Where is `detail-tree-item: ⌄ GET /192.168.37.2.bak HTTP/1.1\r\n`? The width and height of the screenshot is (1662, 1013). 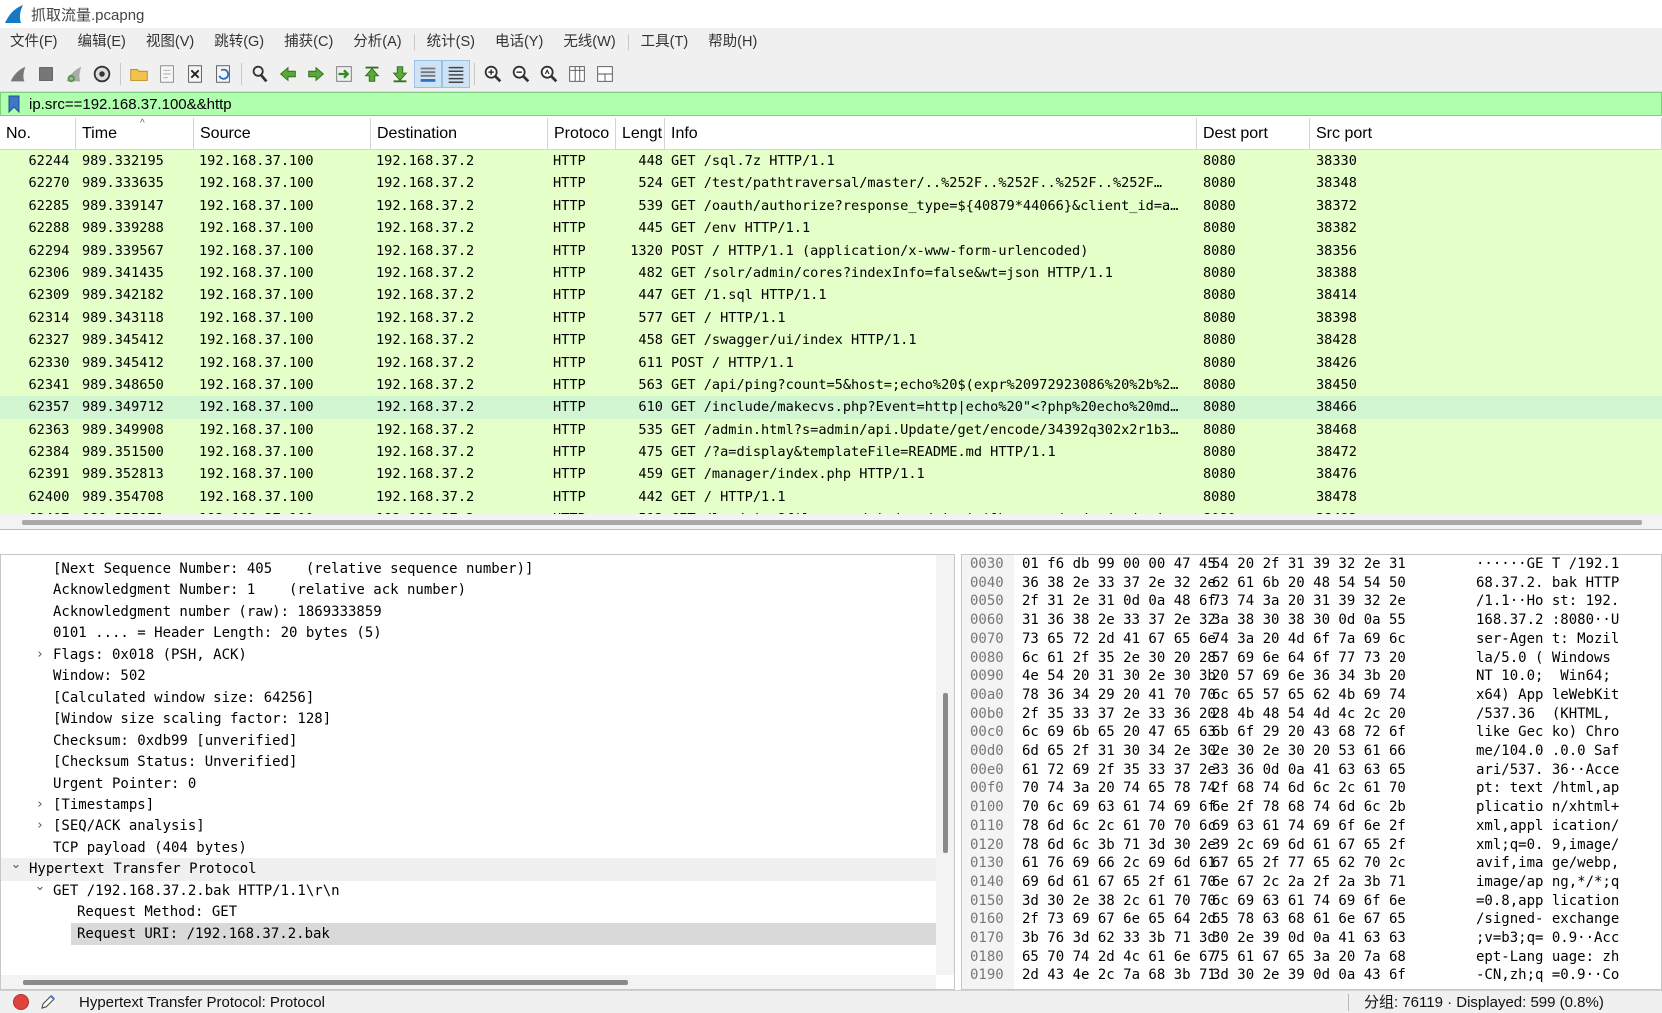
detail-tree-item: ⌄ GET /192.168.37.2.bak HTTP/1.1\r\n is located at coordinates (468, 891).